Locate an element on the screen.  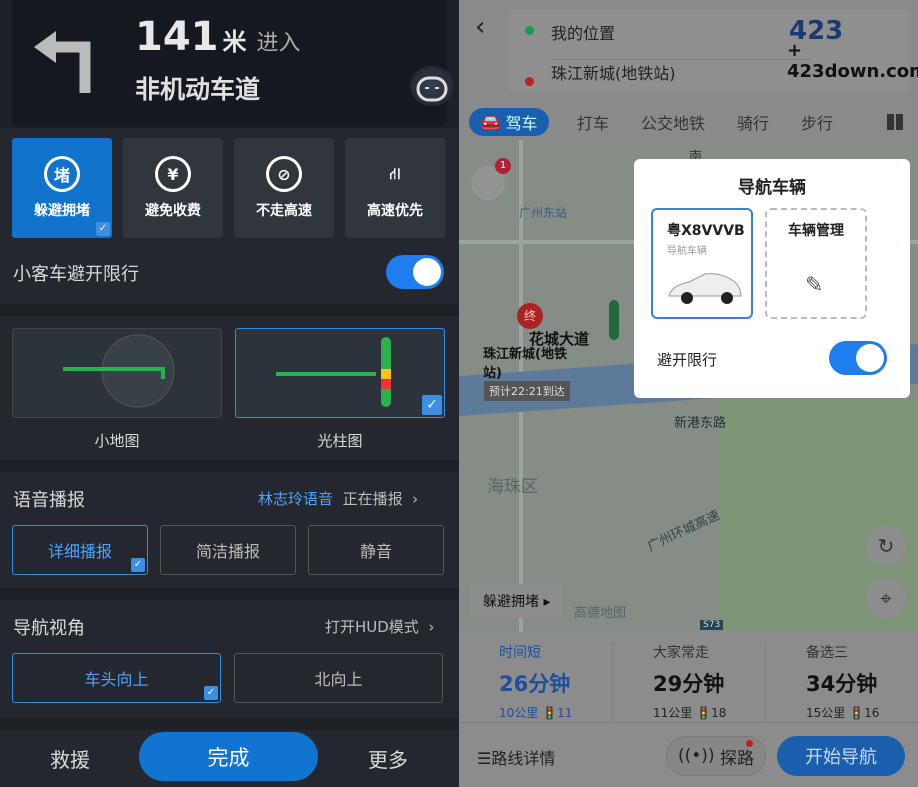
mini-map-option is located at coordinates (117, 373).